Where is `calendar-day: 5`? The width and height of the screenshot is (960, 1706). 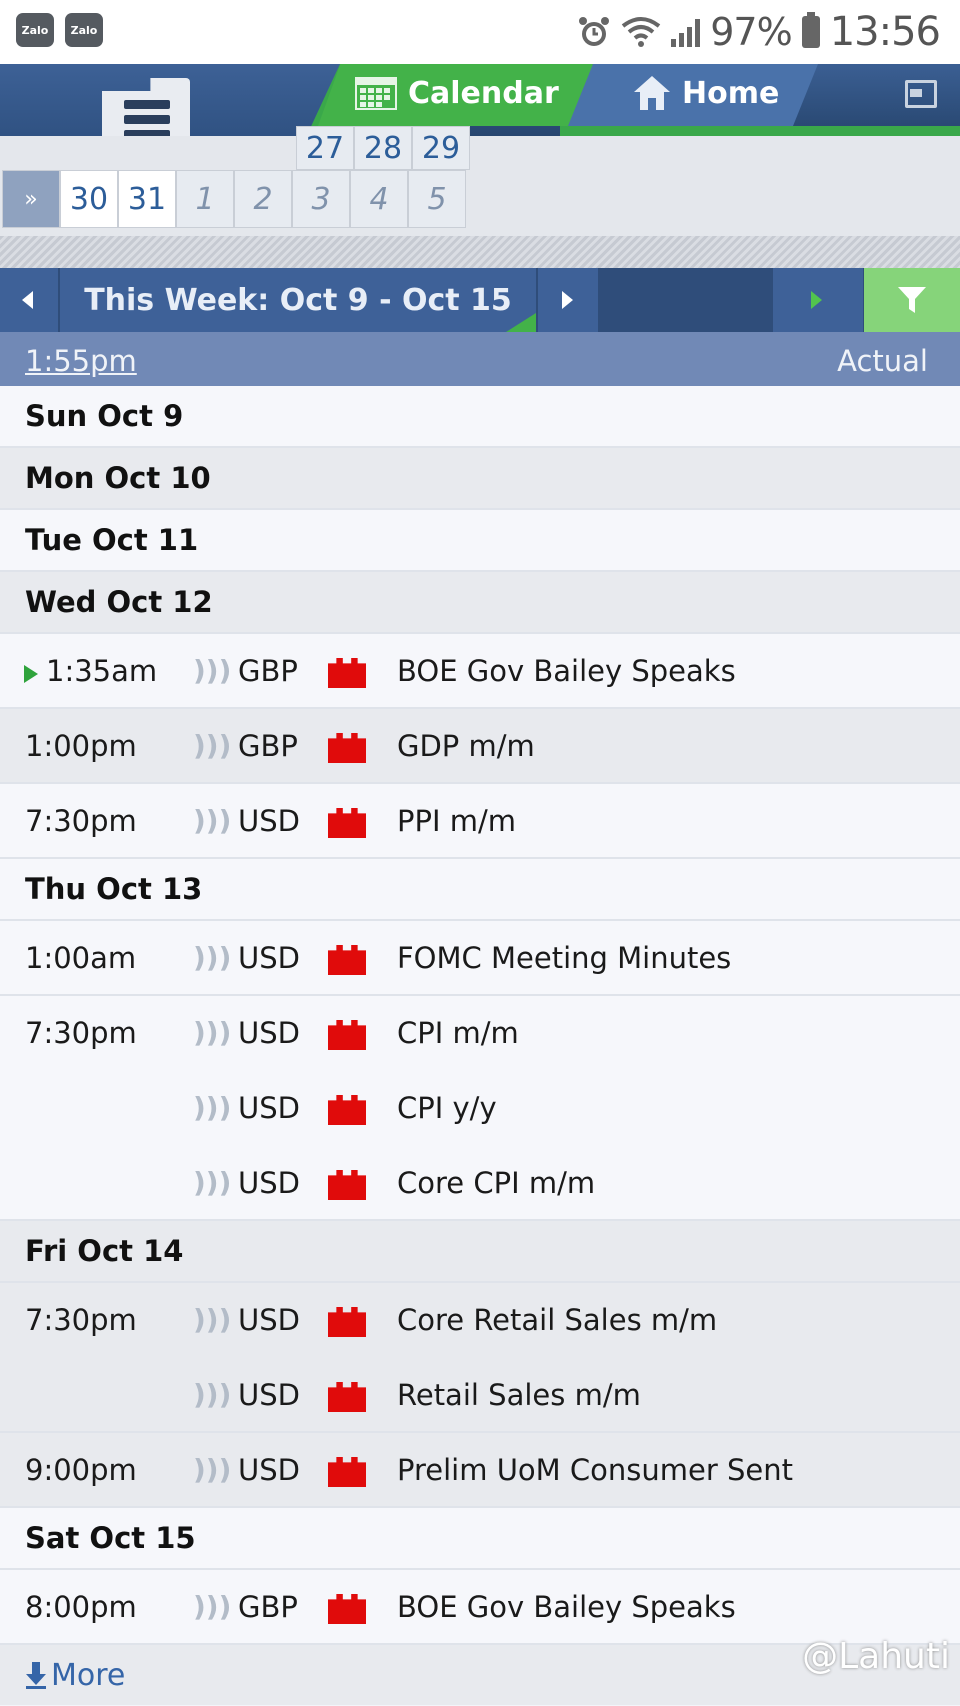 calendar-day: 5 is located at coordinates (437, 199).